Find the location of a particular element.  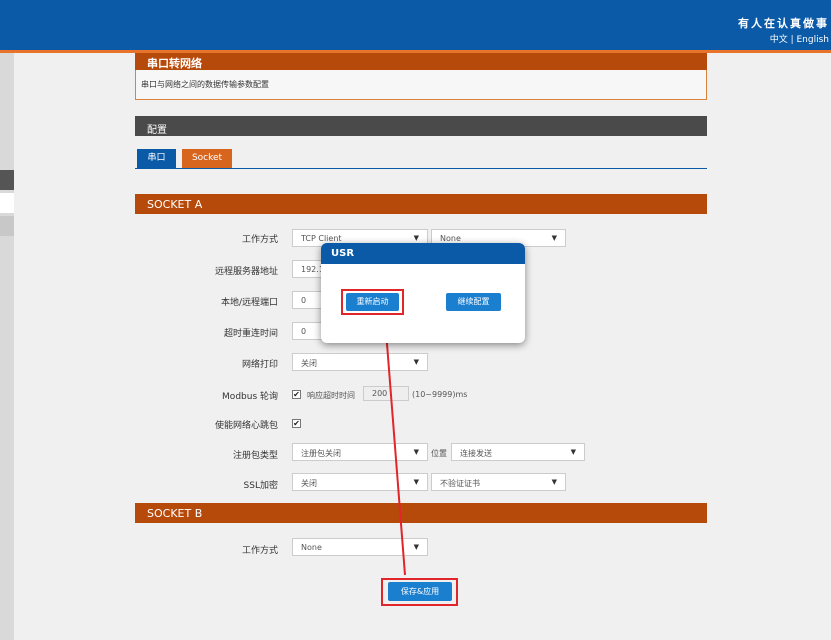

restart-dialog: USR 重新启动 继续配置 is located at coordinates (423, 293).